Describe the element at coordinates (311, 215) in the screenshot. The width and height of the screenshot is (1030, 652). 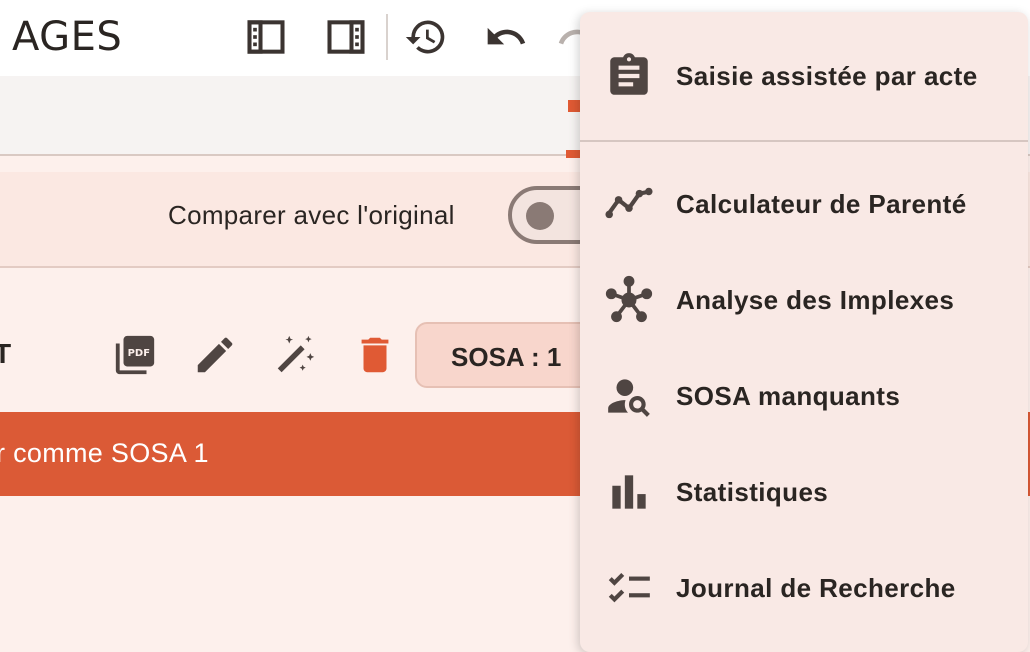
I see `compare-label: Comparer avec l'original` at that location.